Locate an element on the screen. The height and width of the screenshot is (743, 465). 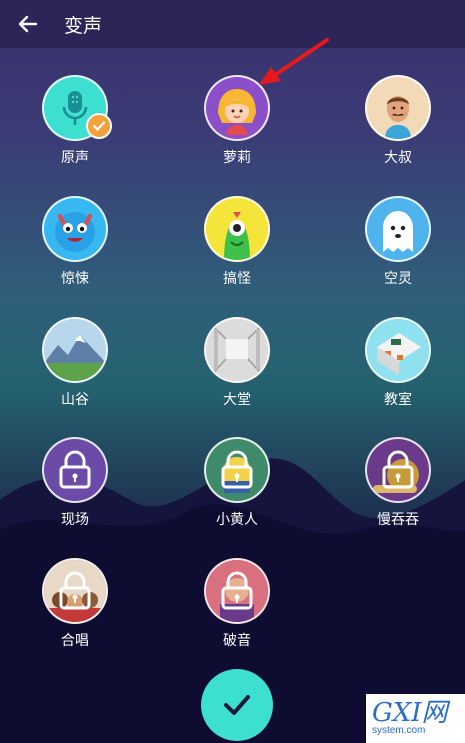
voice-broken: 破音 is located at coordinates (237, 604).